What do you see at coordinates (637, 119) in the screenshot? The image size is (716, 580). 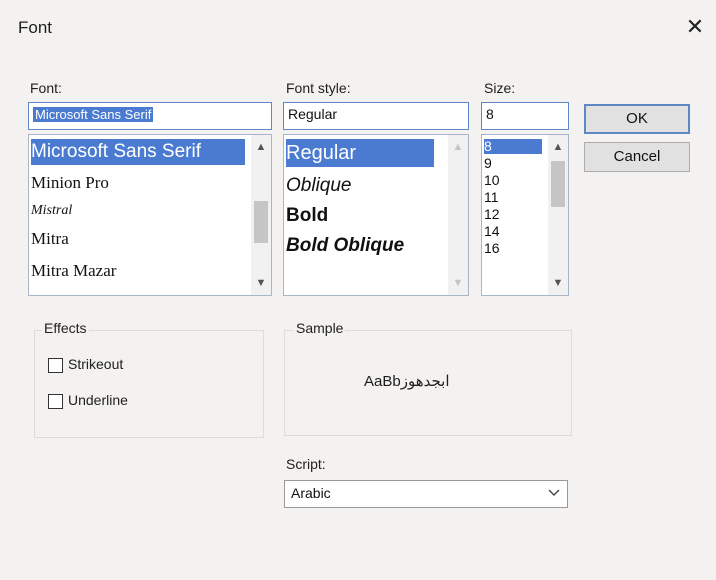 I see `ok-button: OK` at bounding box center [637, 119].